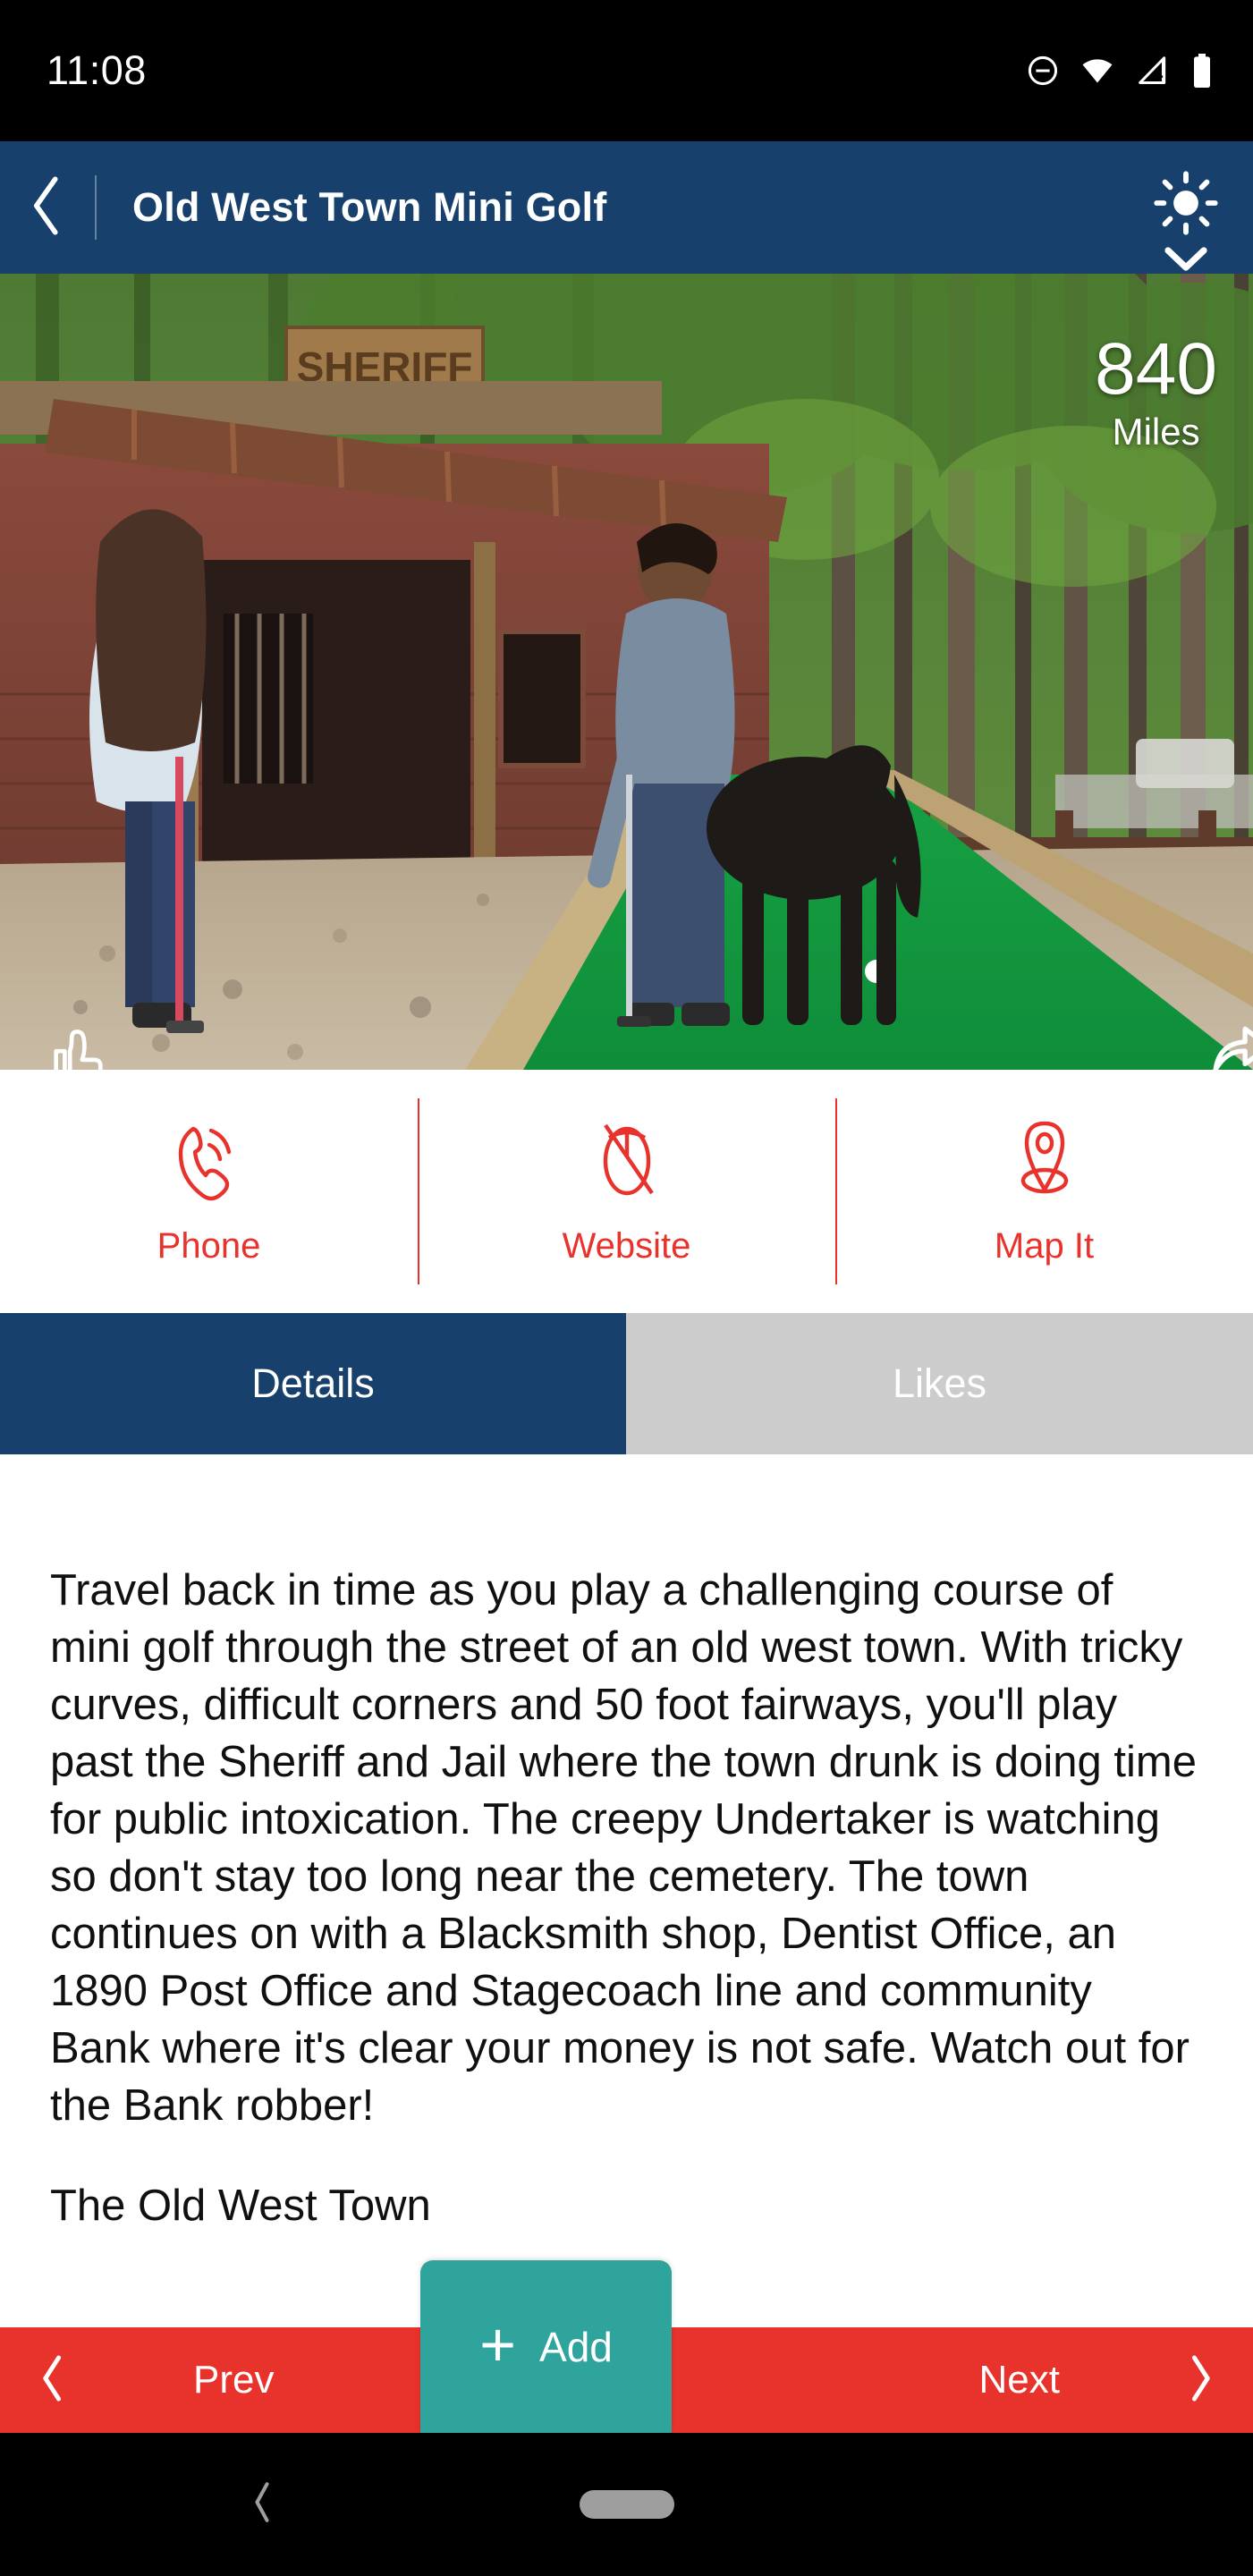 This screenshot has height=2576, width=1253. Describe the element at coordinates (1097, 71) in the screenshot. I see `wifi-icon` at that location.